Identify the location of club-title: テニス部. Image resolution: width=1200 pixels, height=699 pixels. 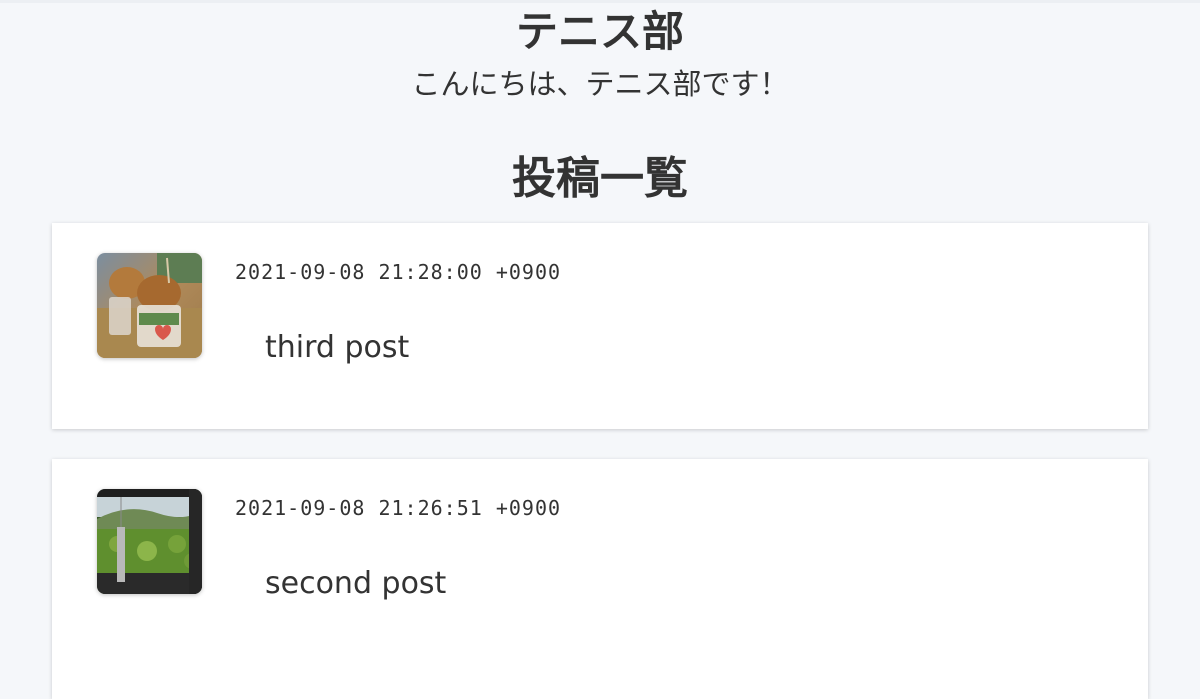
(599, 31).